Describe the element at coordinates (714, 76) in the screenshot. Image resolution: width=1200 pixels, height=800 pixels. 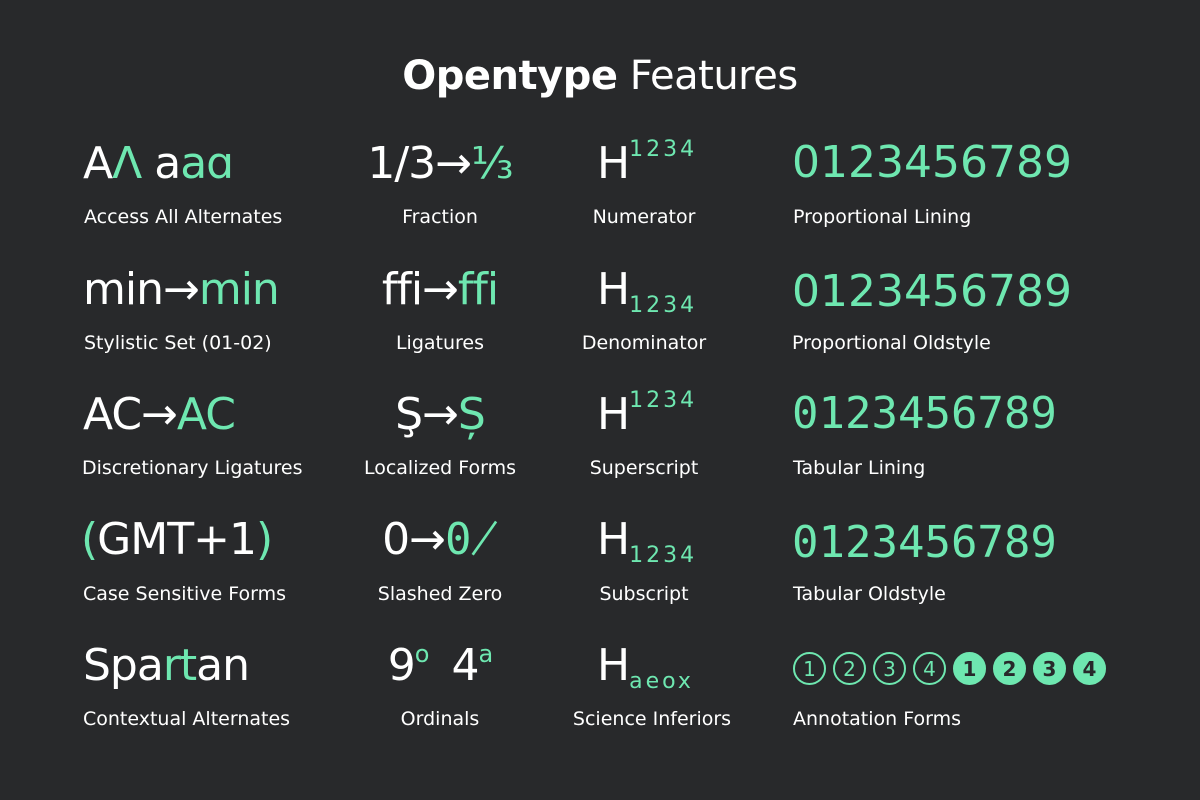
I see `title-light: Features` at that location.